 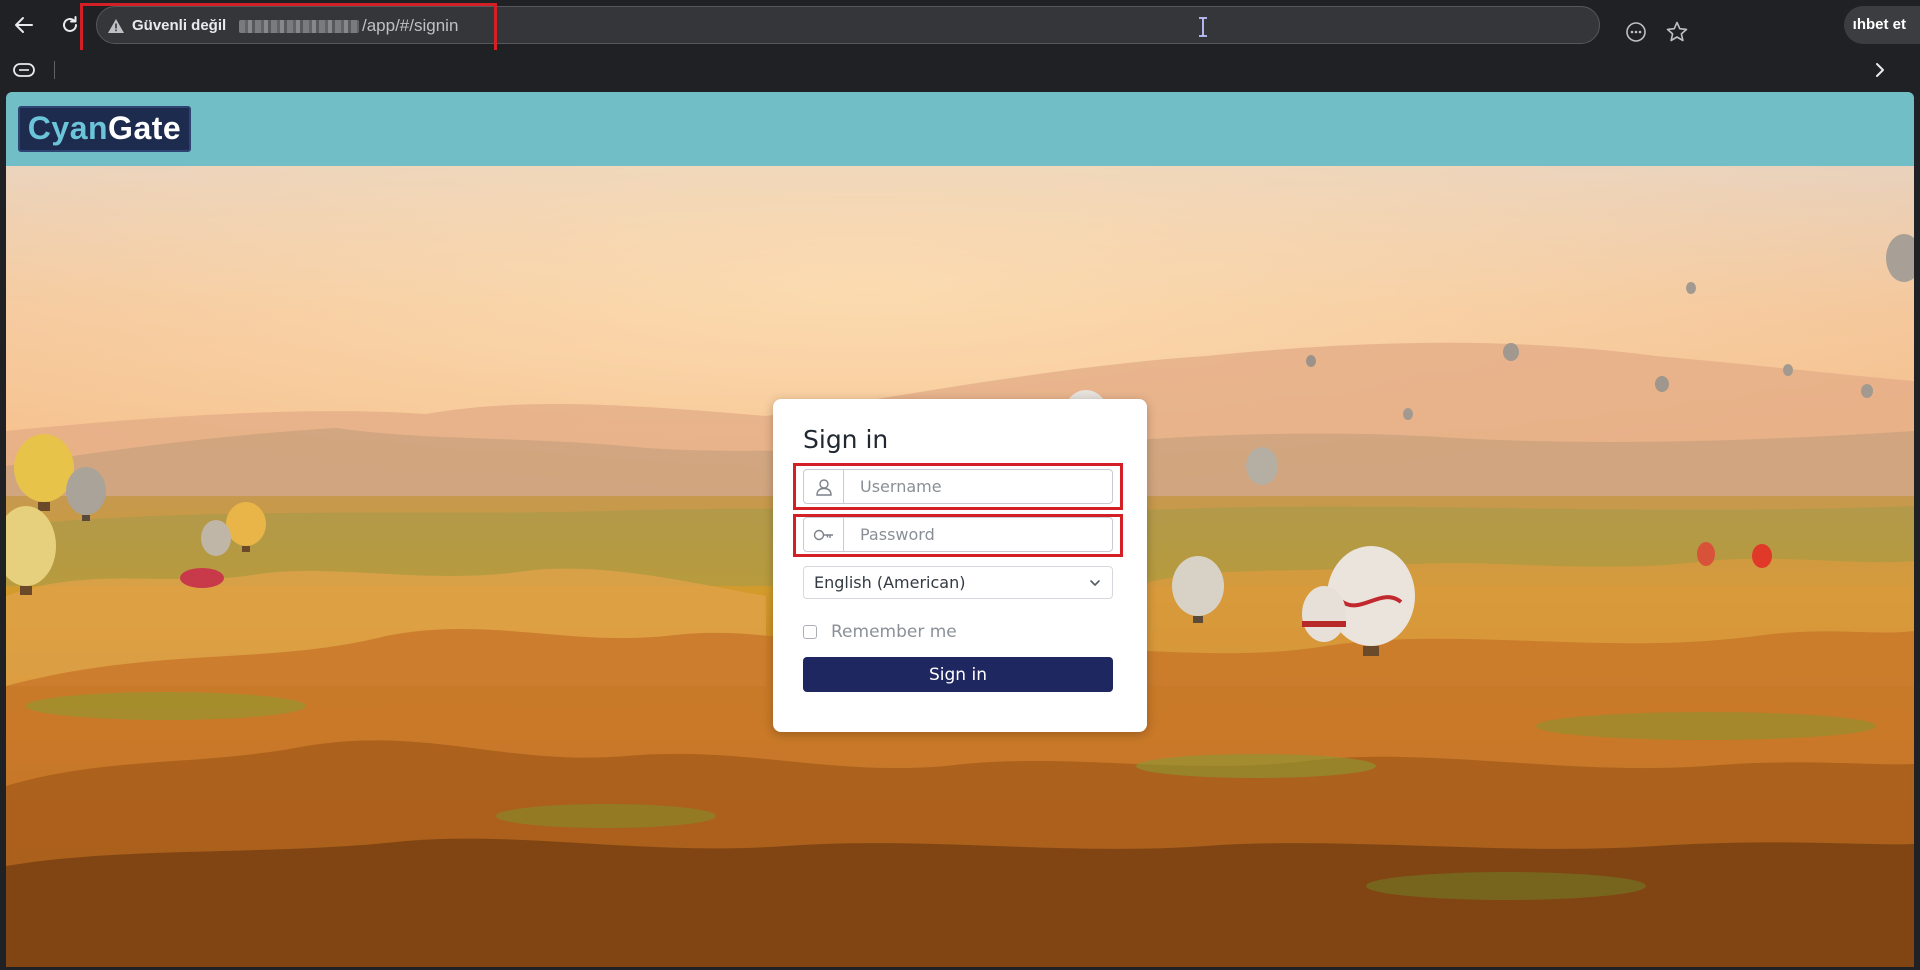 What do you see at coordinates (54, 70) in the screenshot?
I see `bookmarks-separator` at bounding box center [54, 70].